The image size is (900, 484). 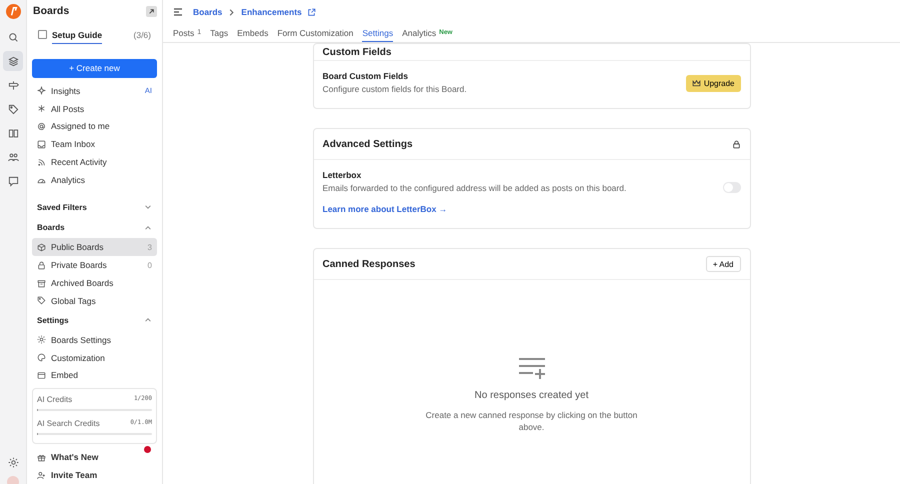 What do you see at coordinates (51, 11) in the screenshot?
I see `sidebar-title: Boards` at bounding box center [51, 11].